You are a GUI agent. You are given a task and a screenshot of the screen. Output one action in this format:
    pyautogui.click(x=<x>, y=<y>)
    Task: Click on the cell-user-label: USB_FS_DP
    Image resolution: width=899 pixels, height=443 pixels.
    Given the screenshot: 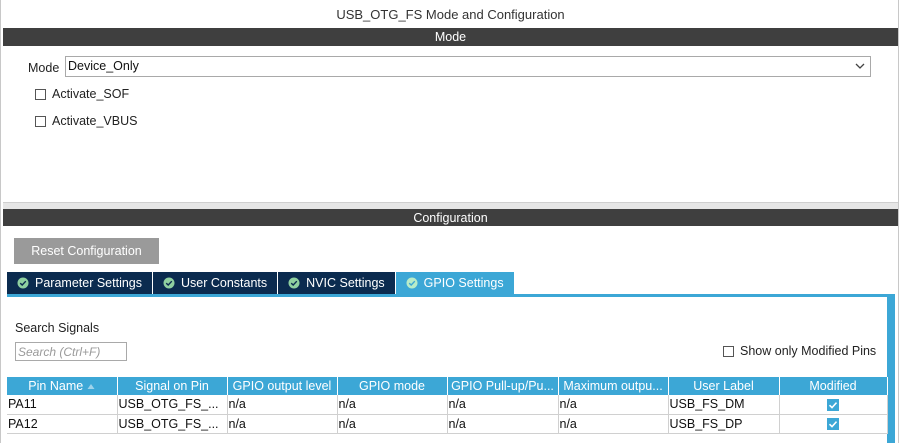 What is the action you would take?
    pyautogui.click(x=724, y=424)
    